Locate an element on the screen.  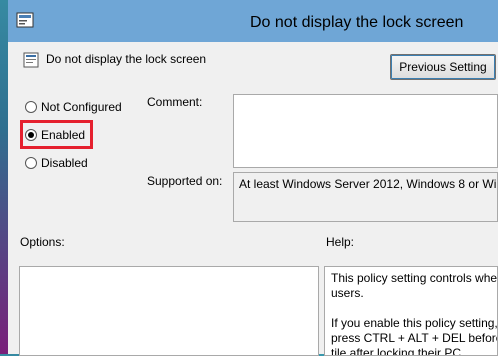
help-text-line: users. is located at coordinates (347, 293).